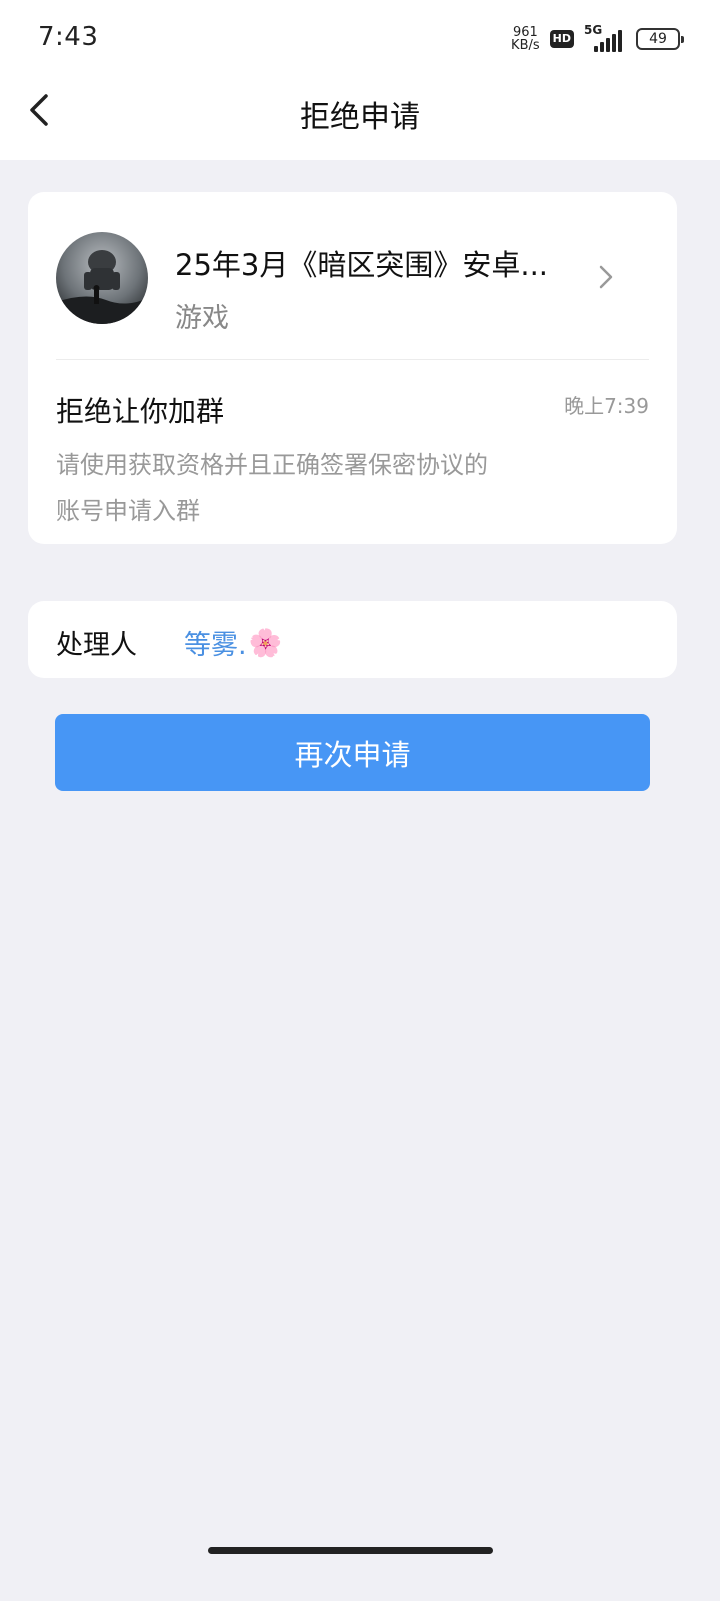 The image size is (720, 1601). What do you see at coordinates (306, 488) in the screenshot?
I see `rejection-reason: 请使用获取资格并且正确签署保密协议的 账号申请入群` at bounding box center [306, 488].